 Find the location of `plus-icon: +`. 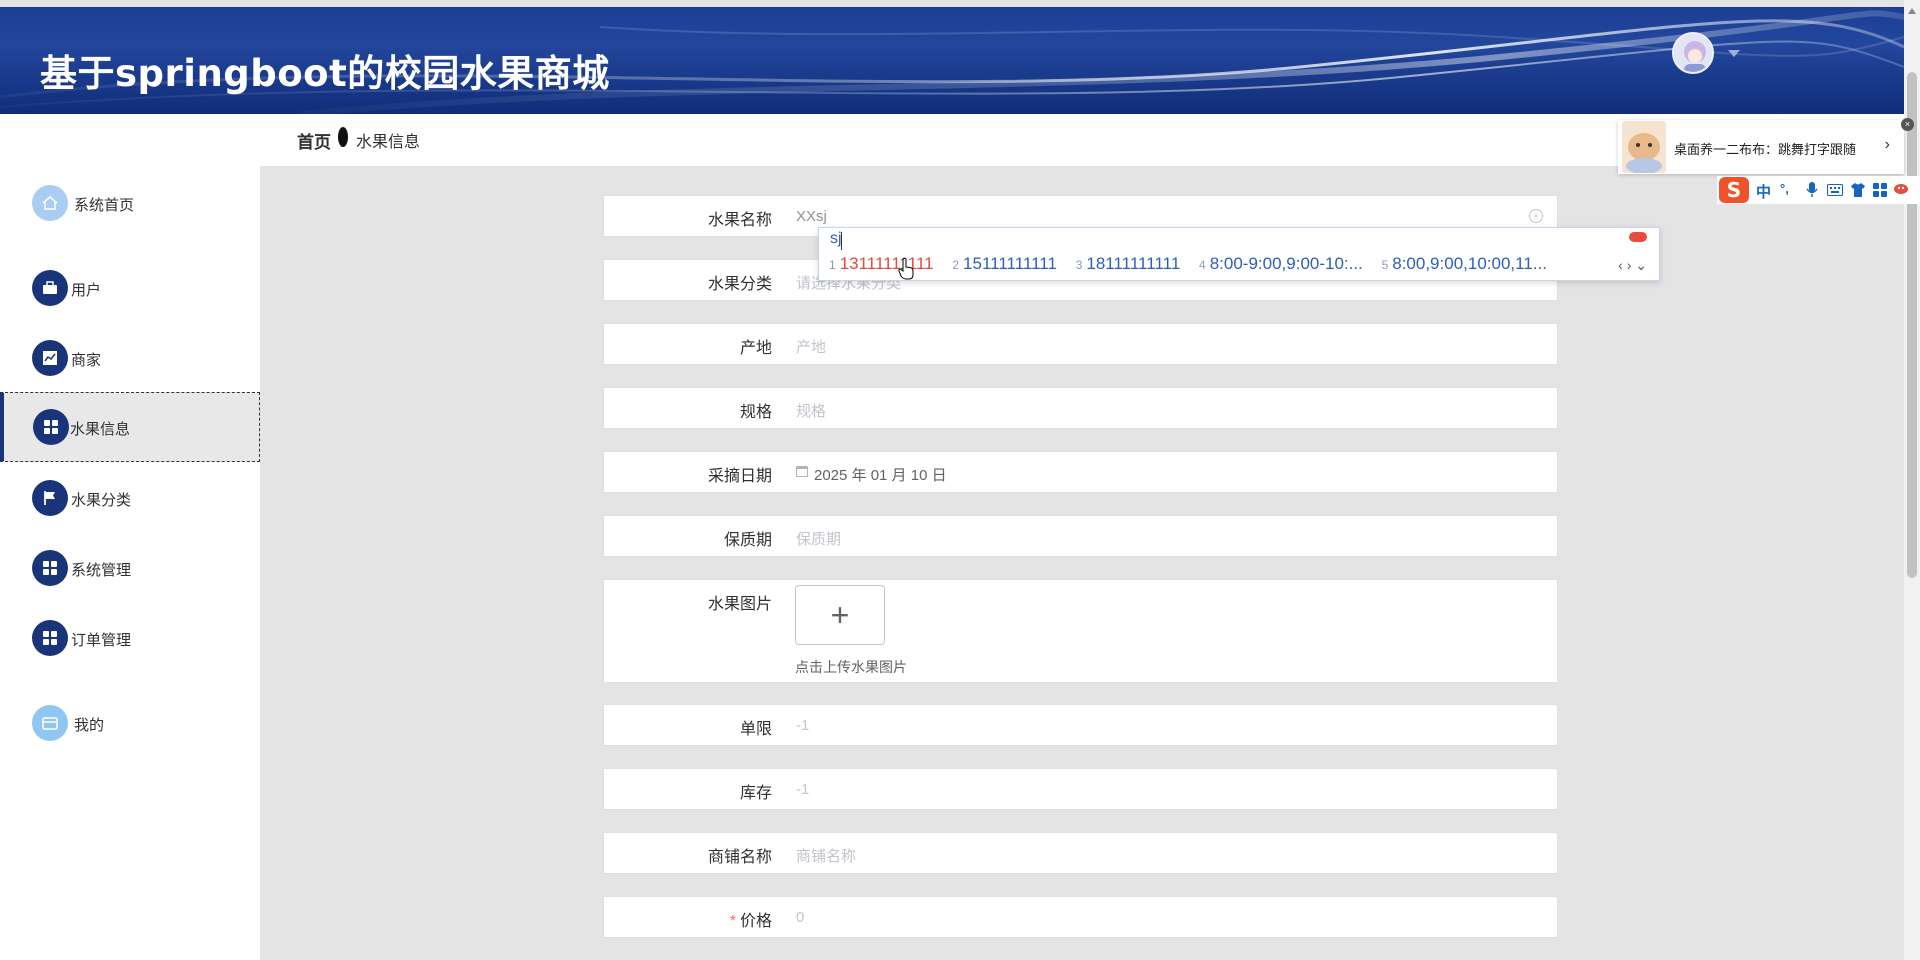

plus-icon: + is located at coordinates (840, 614).